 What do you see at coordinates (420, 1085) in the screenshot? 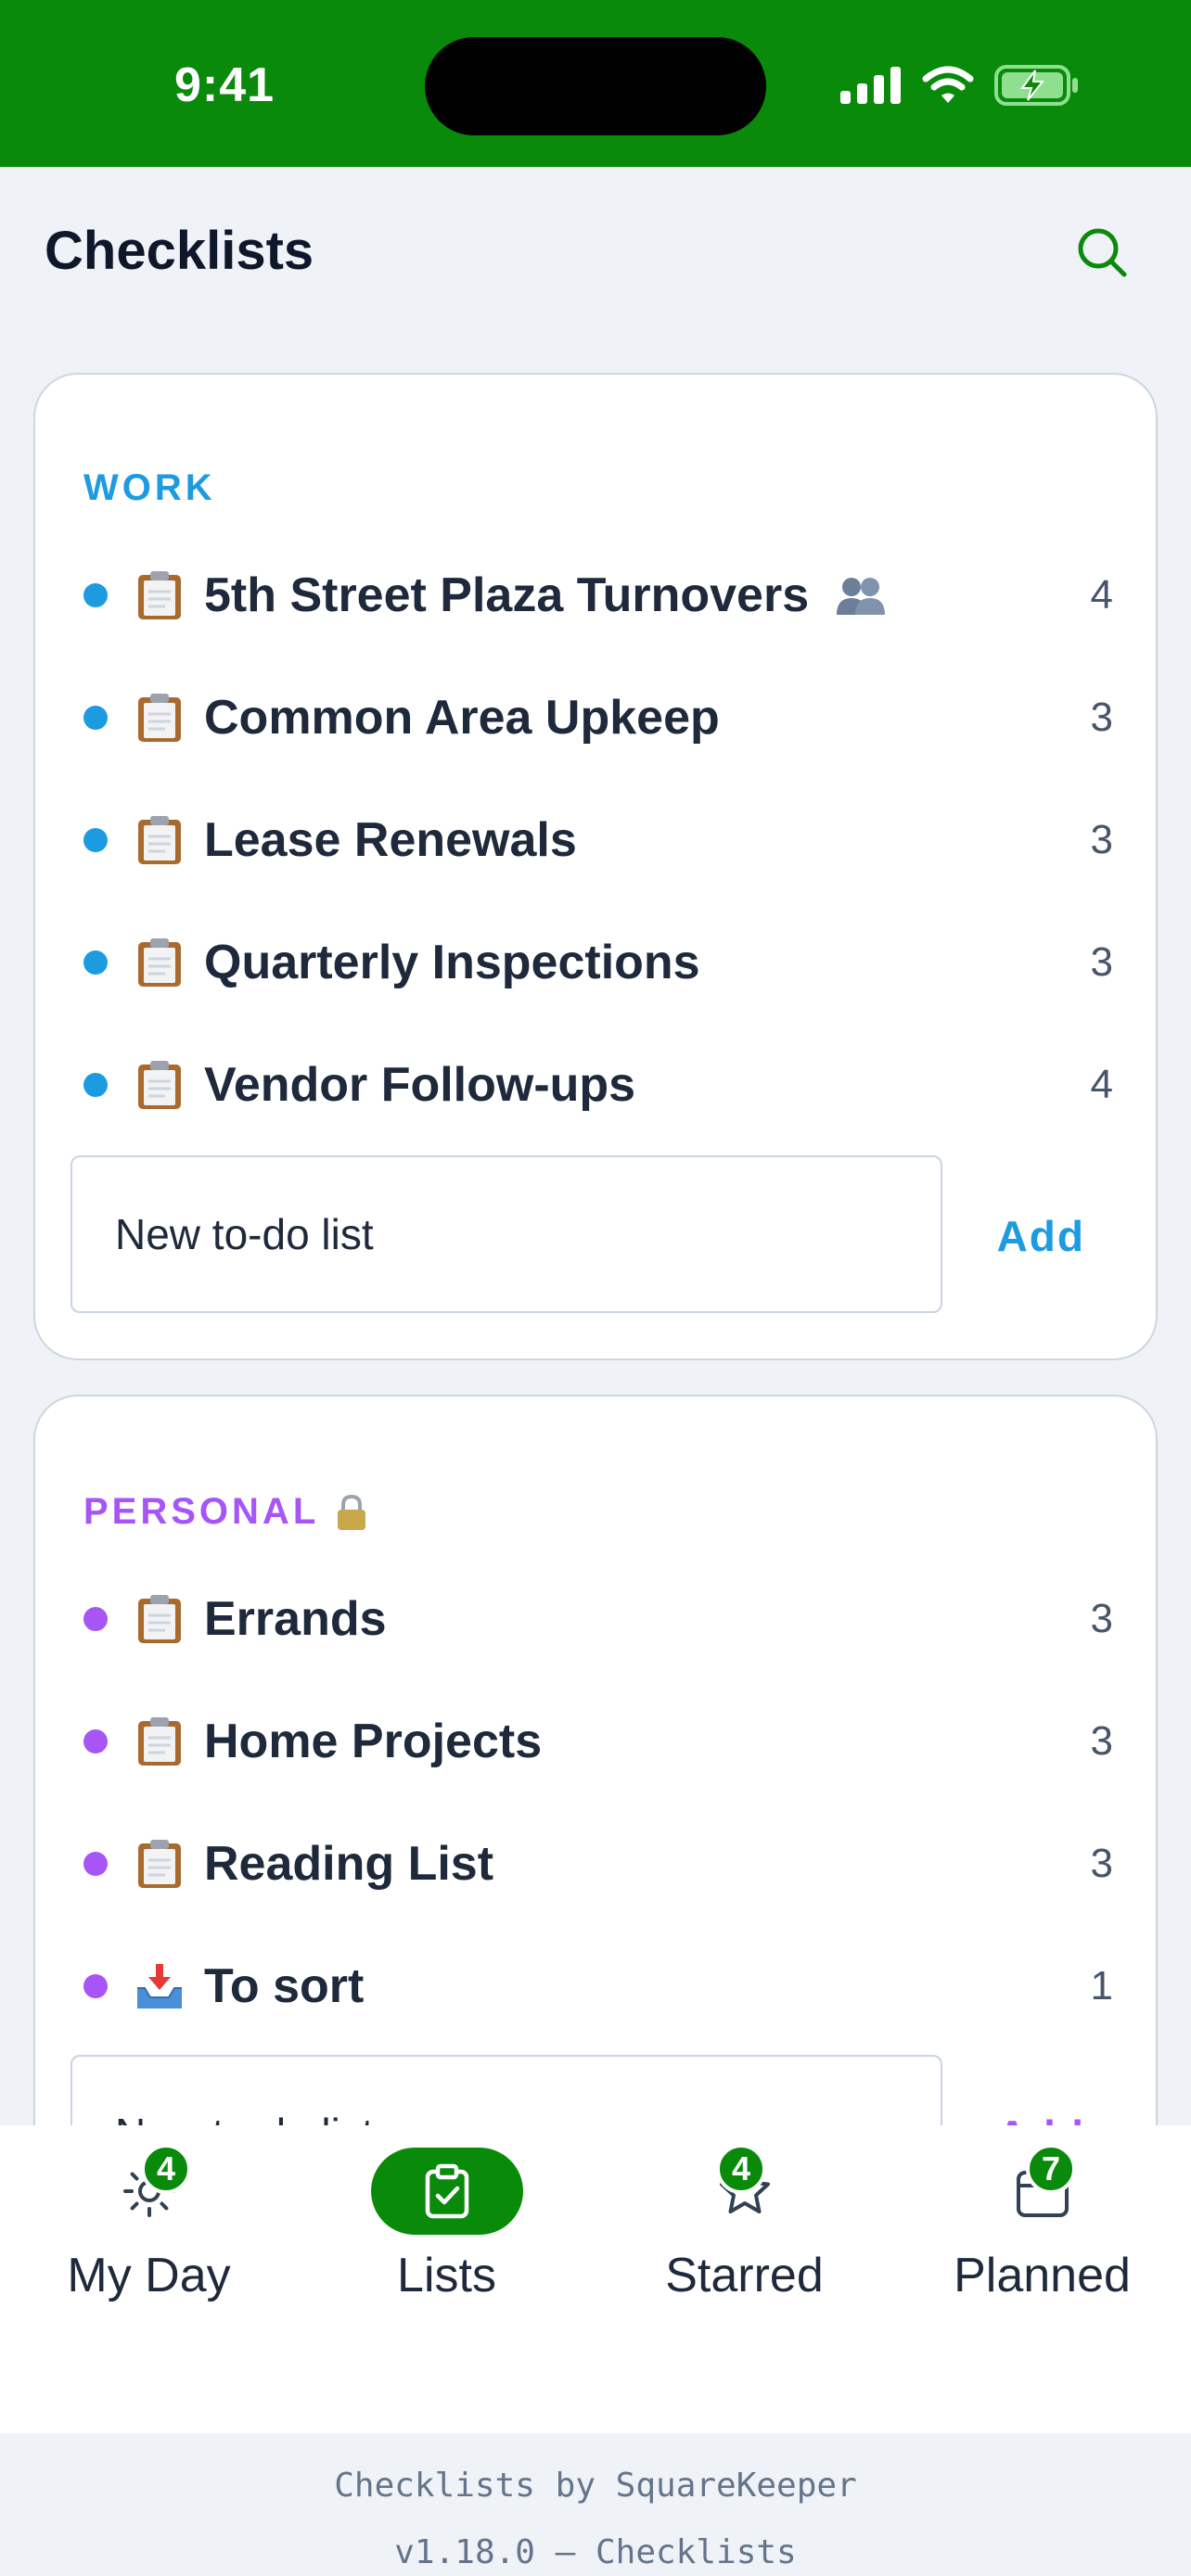
I see `list-name: Vendor Follow-ups` at bounding box center [420, 1085].